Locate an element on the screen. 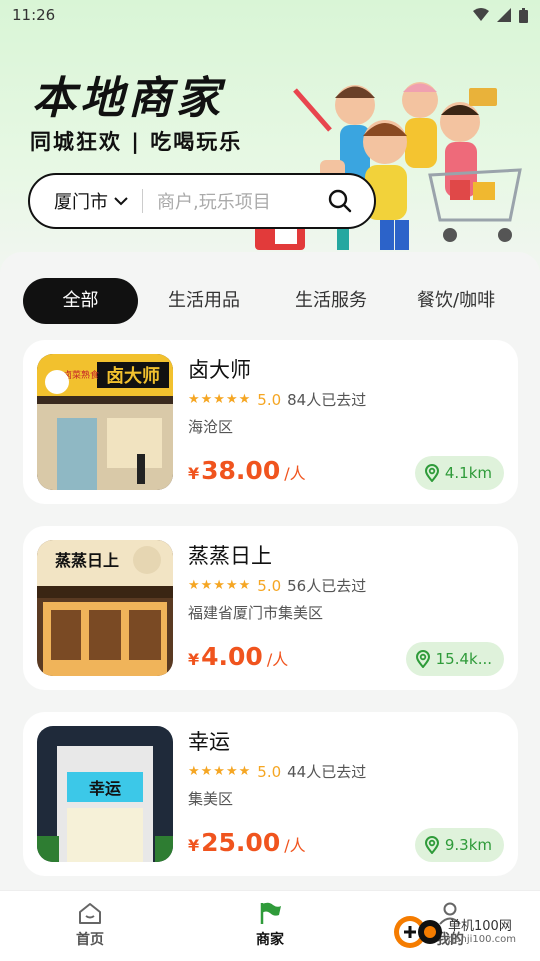 The height and width of the screenshot is (961, 540). city-label: 厦门市 is located at coordinates (81, 202).